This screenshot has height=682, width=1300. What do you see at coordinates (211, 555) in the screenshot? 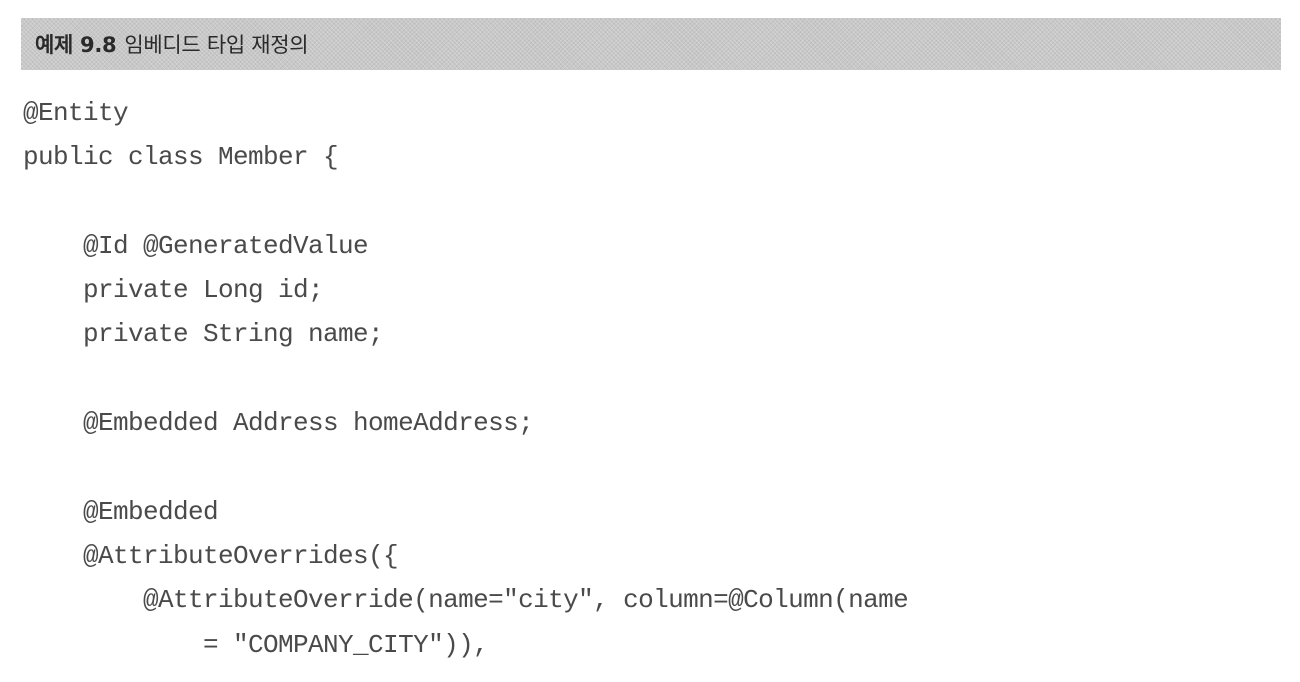
I see `code-line: @AttributeOverrides({` at bounding box center [211, 555].